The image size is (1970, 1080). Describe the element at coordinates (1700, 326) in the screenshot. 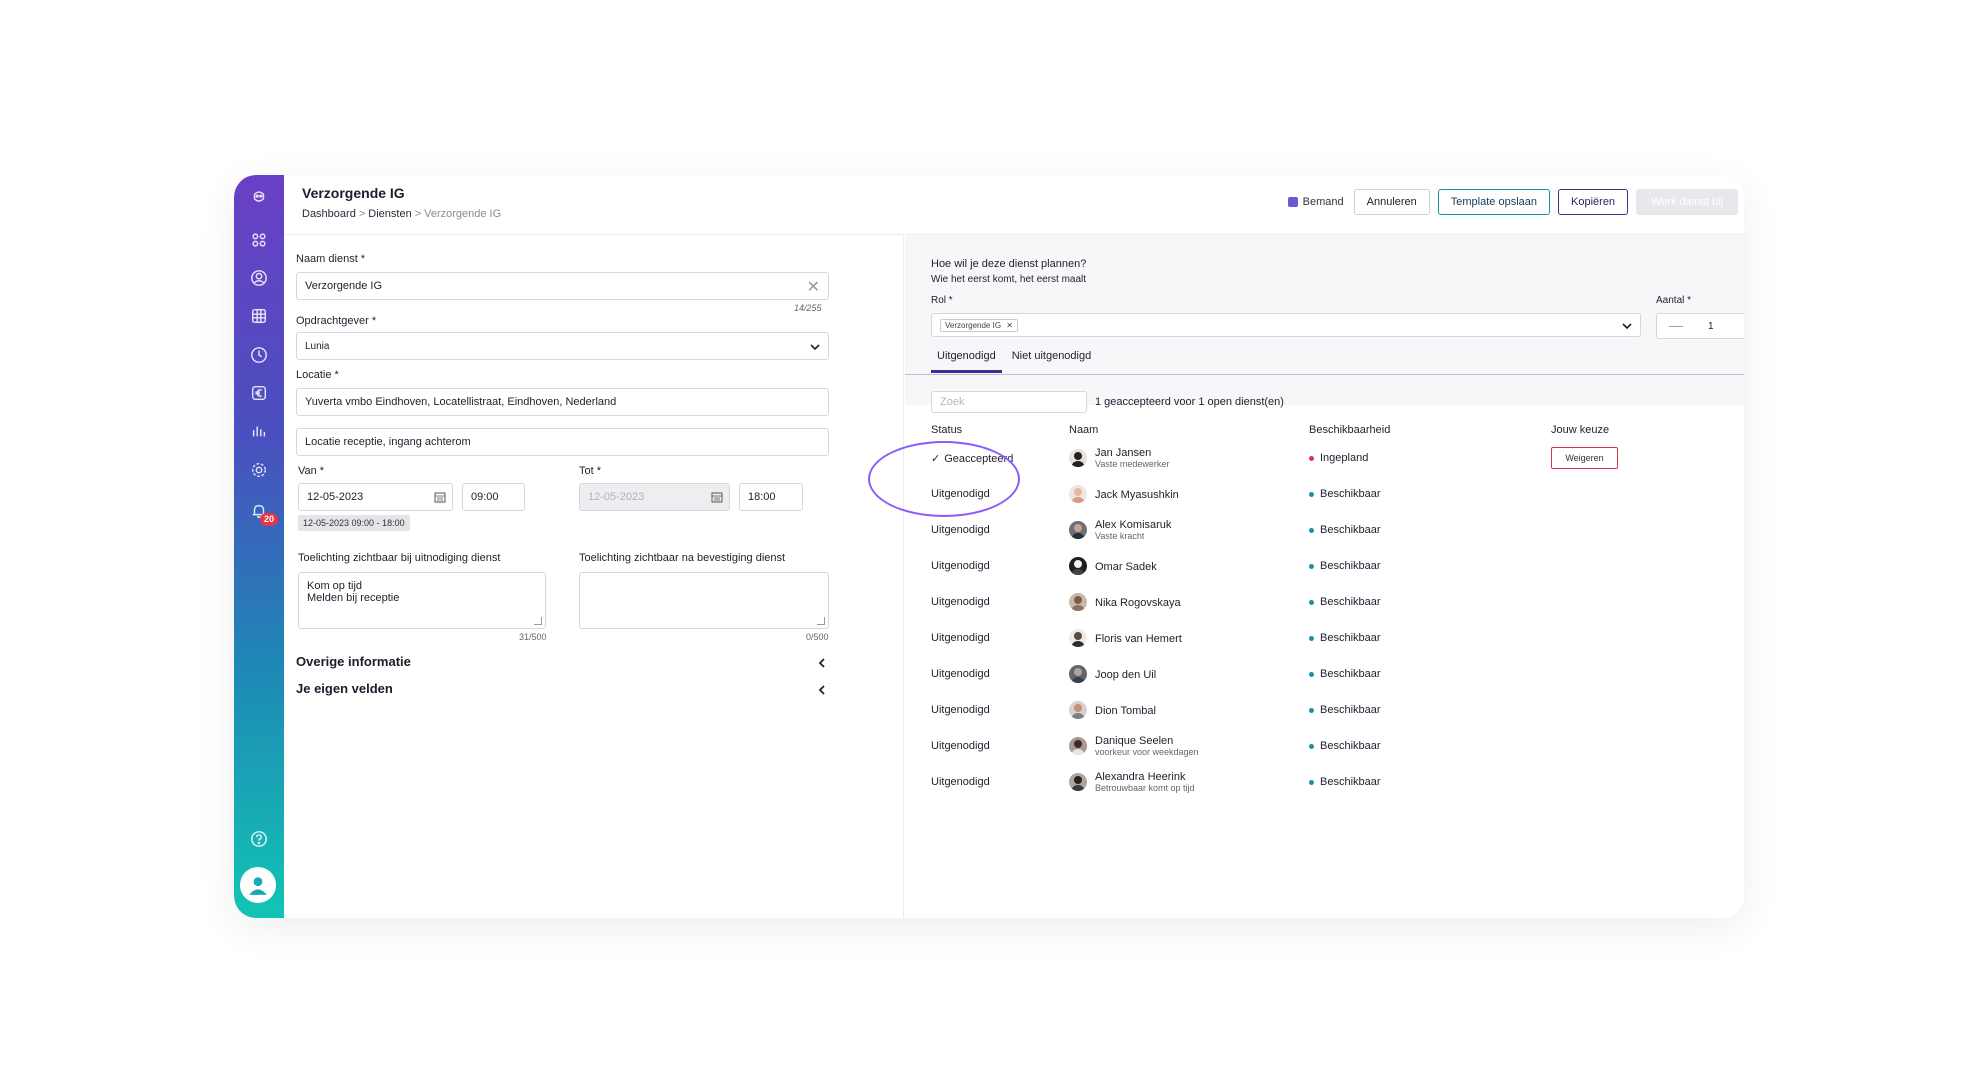

I see `amount-stepper: — 1 +` at that location.